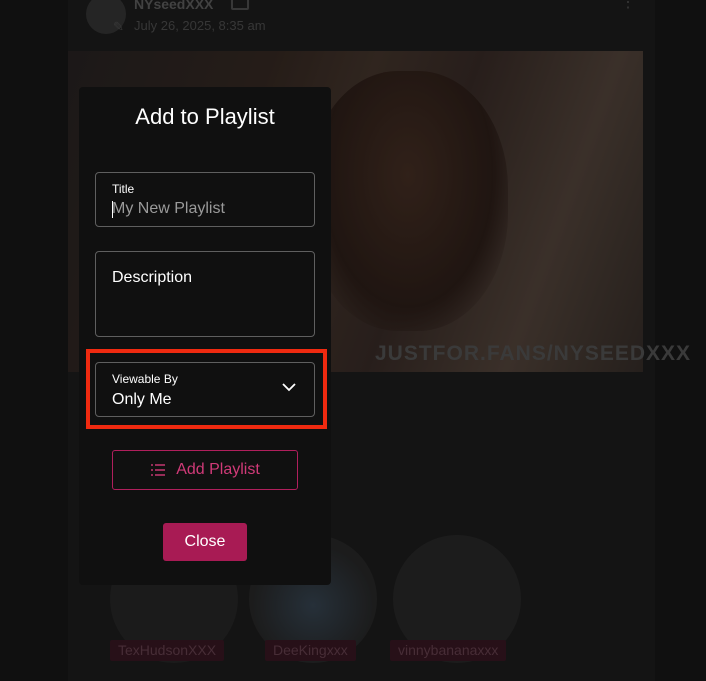 The height and width of the screenshot is (681, 706). Describe the element at coordinates (205, 116) in the screenshot. I see `dialog-title: Add to Playlist` at that location.